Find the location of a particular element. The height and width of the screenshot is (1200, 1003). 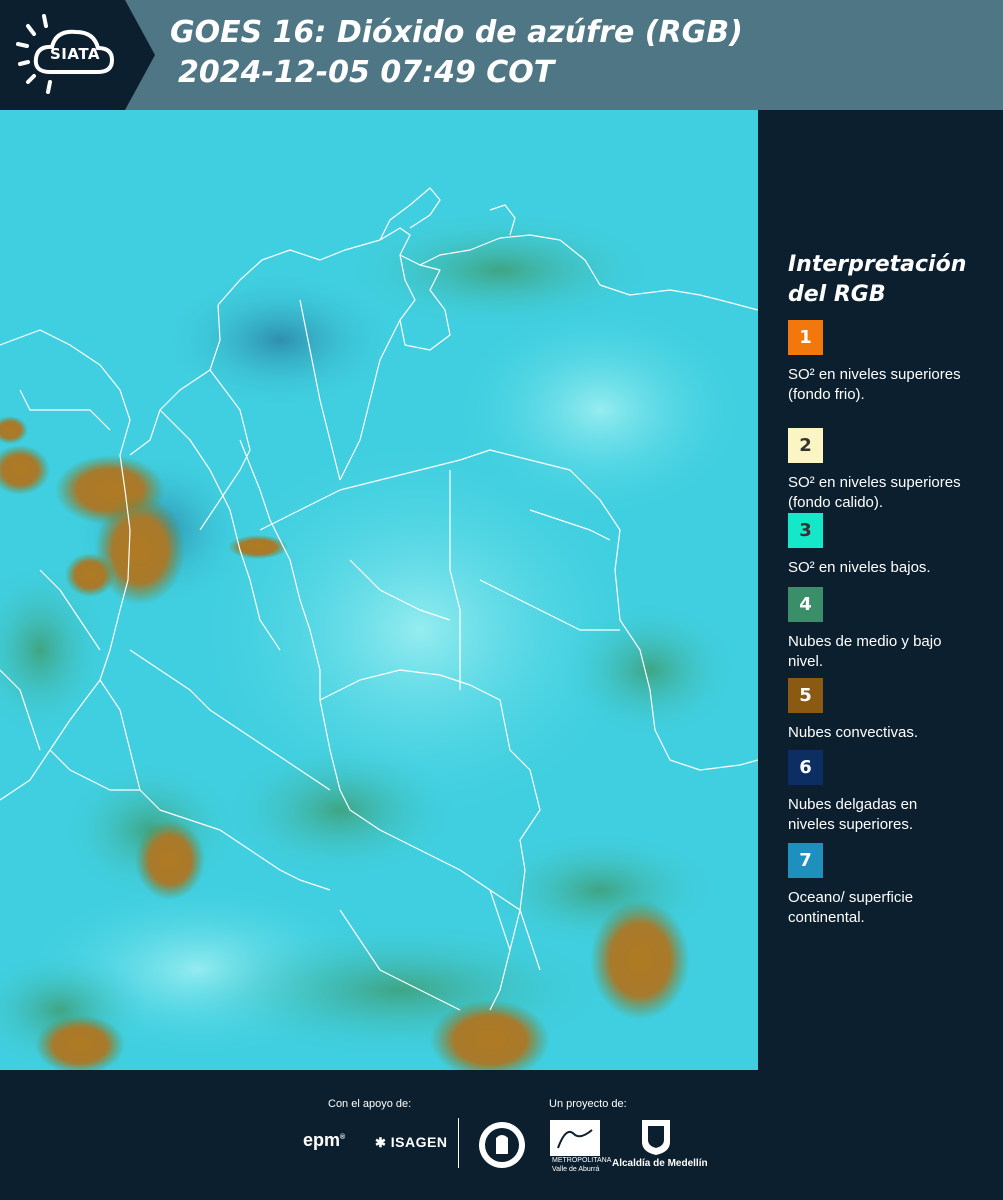

epm-logo-text: epm is located at coordinates (322, 1140).